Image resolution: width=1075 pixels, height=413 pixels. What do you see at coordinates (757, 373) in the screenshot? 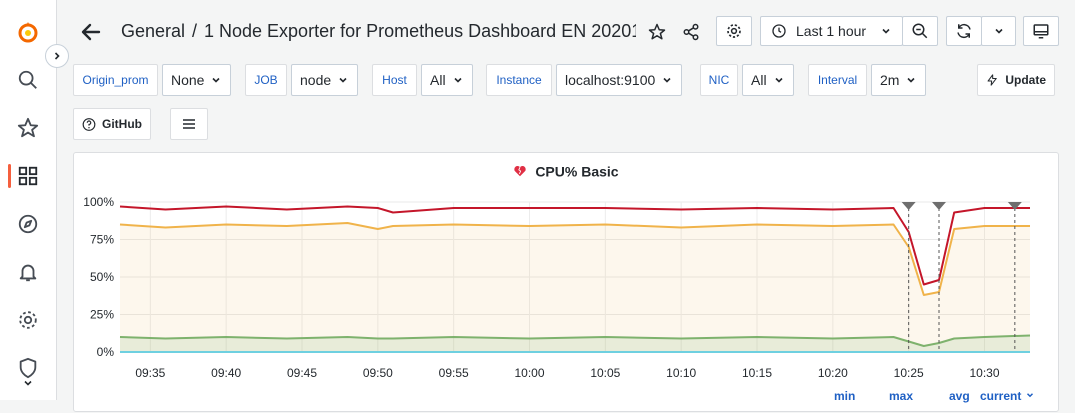
I see `x-tick-label: 10:15` at bounding box center [757, 373].